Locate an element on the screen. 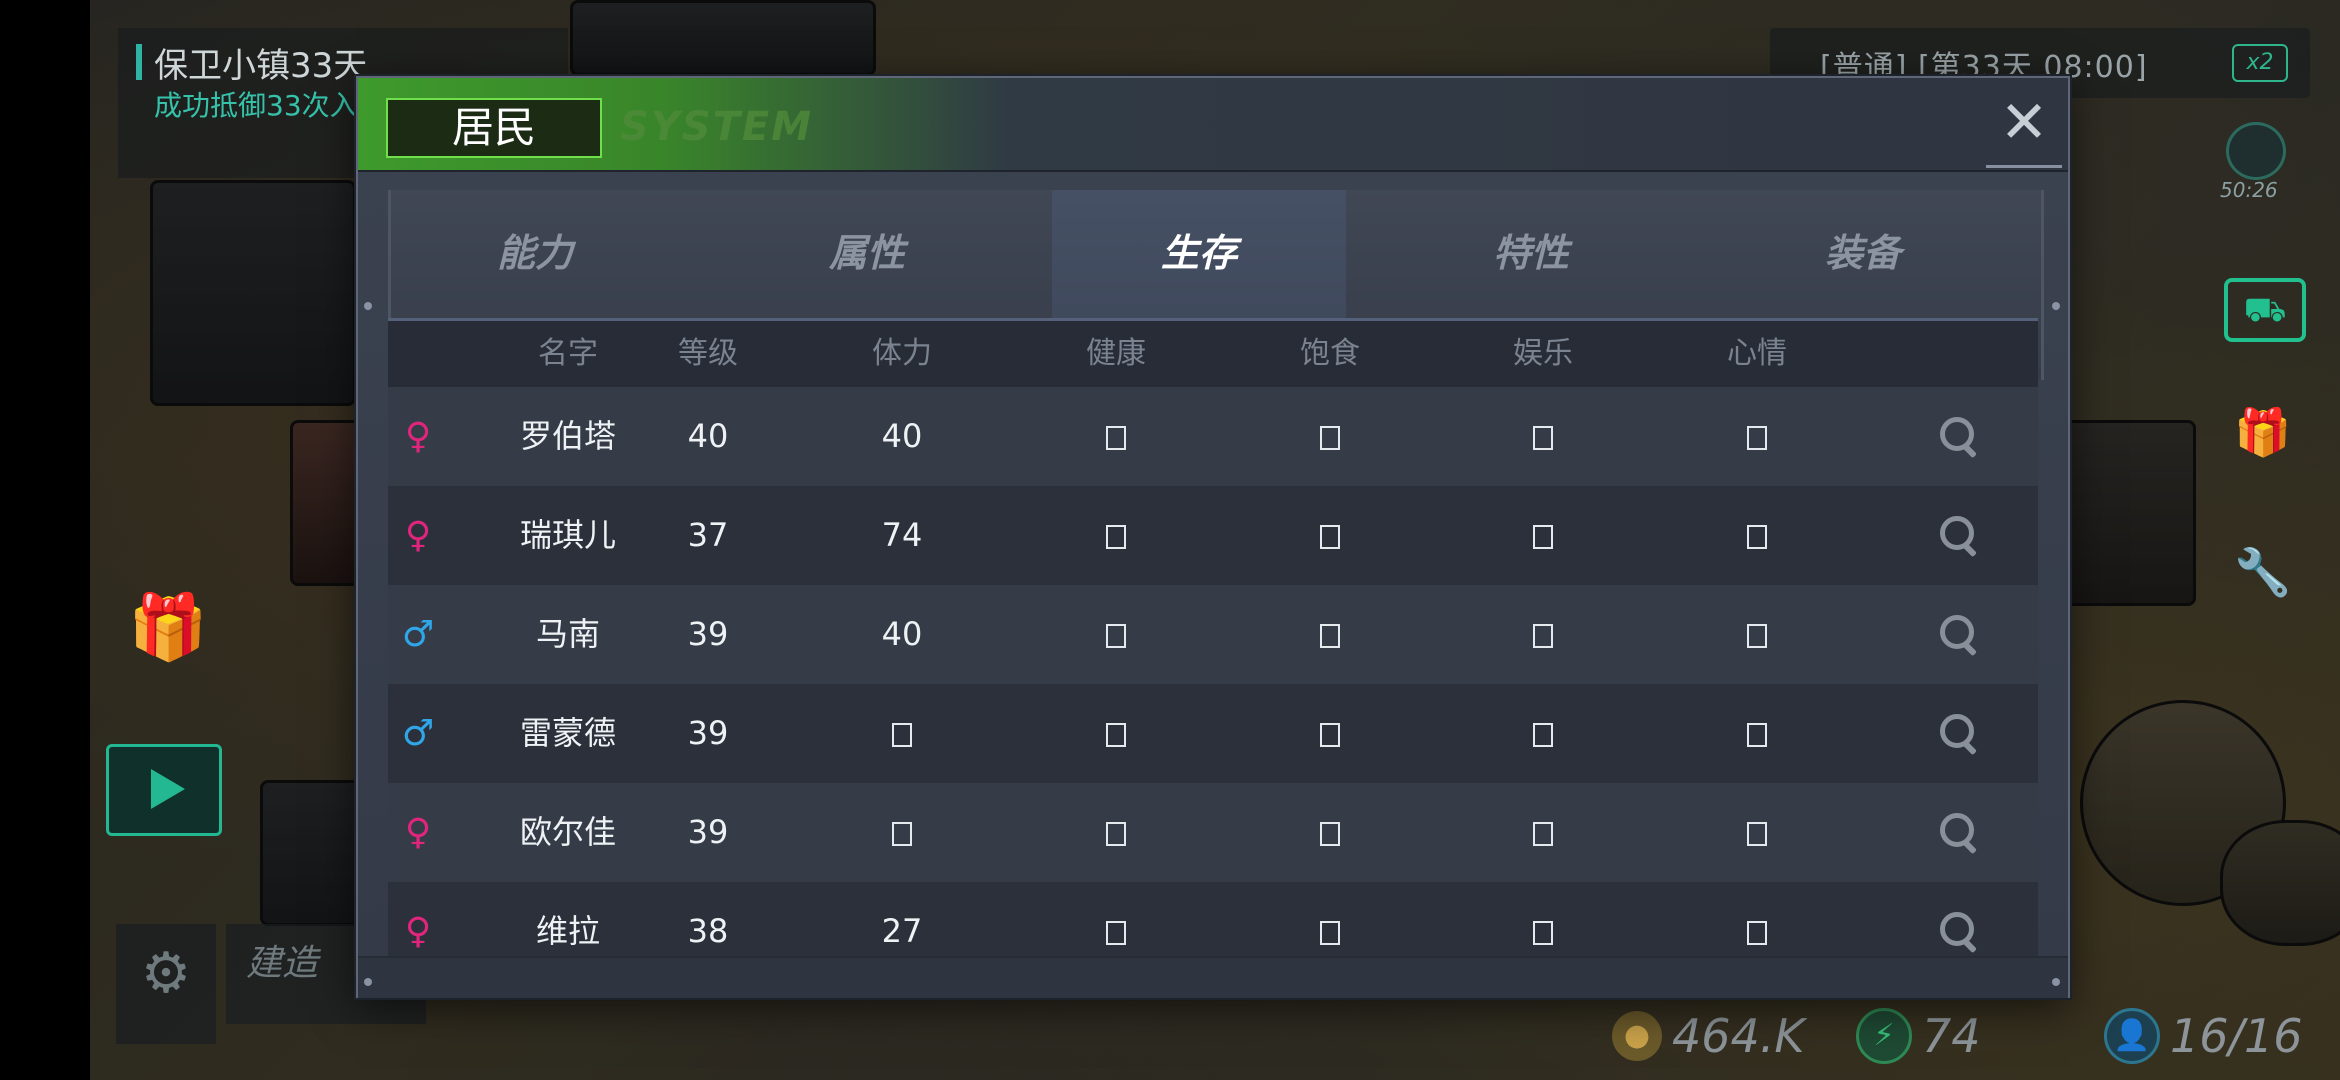 The width and height of the screenshot is (2340, 1080). coin-icon: ● is located at coordinates (1637, 1036).